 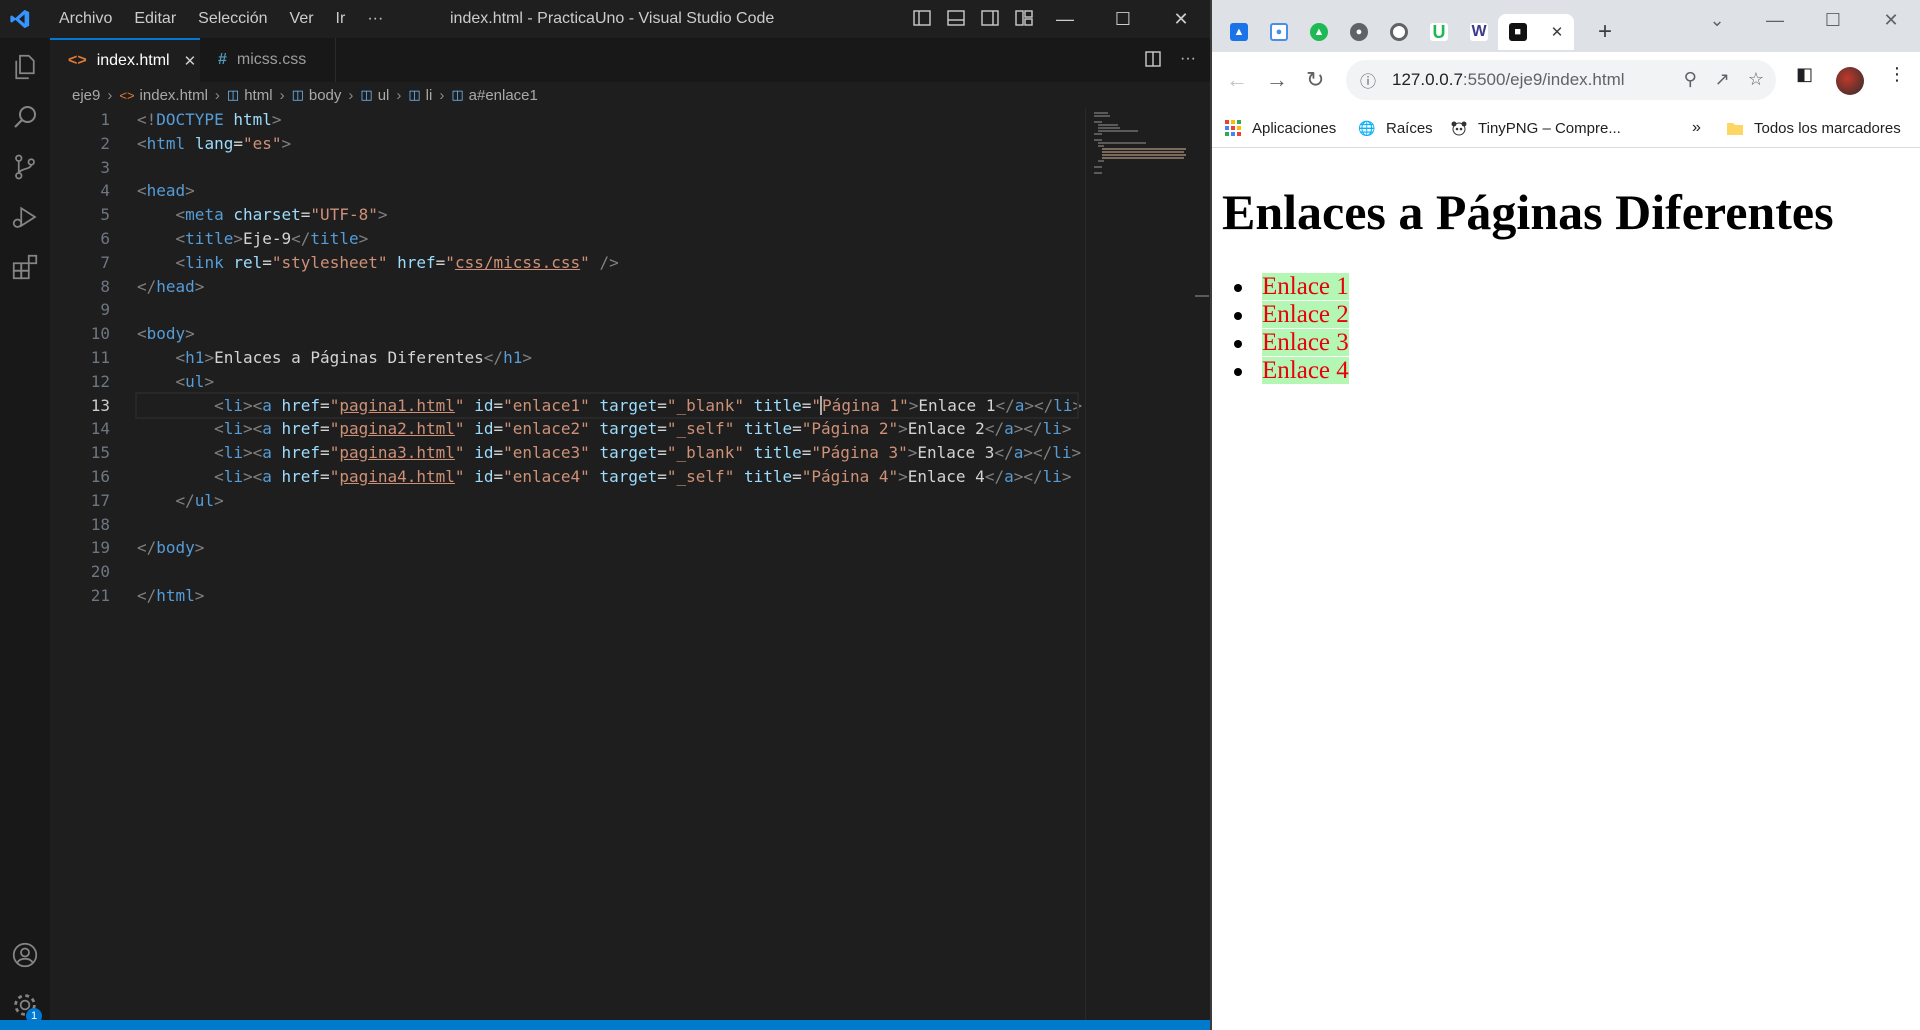 What do you see at coordinates (1690, 79) in the screenshot?
I see `zoom-icon: ⚲` at bounding box center [1690, 79].